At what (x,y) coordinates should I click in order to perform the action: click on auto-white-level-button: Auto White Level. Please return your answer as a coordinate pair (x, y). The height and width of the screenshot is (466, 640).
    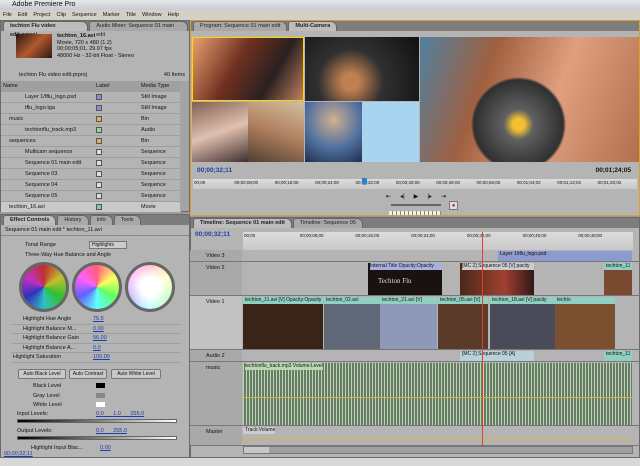
    Looking at the image, I should click on (136, 374).